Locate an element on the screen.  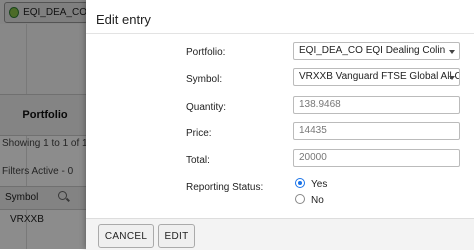
portfolio-label: Portfolio: is located at coordinates (206, 52).